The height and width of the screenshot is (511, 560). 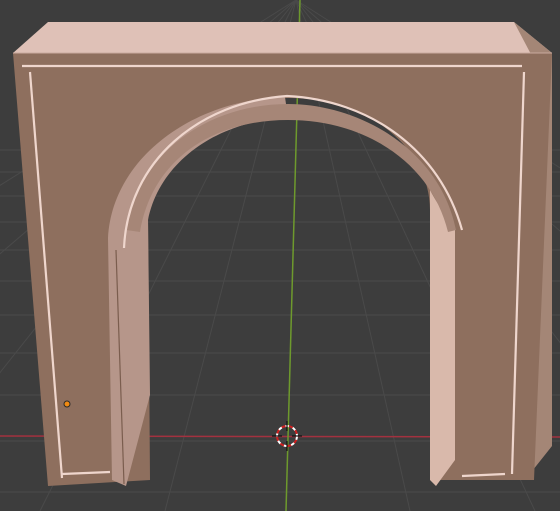 I want to click on object-origin-dot, so click(x=67, y=404).